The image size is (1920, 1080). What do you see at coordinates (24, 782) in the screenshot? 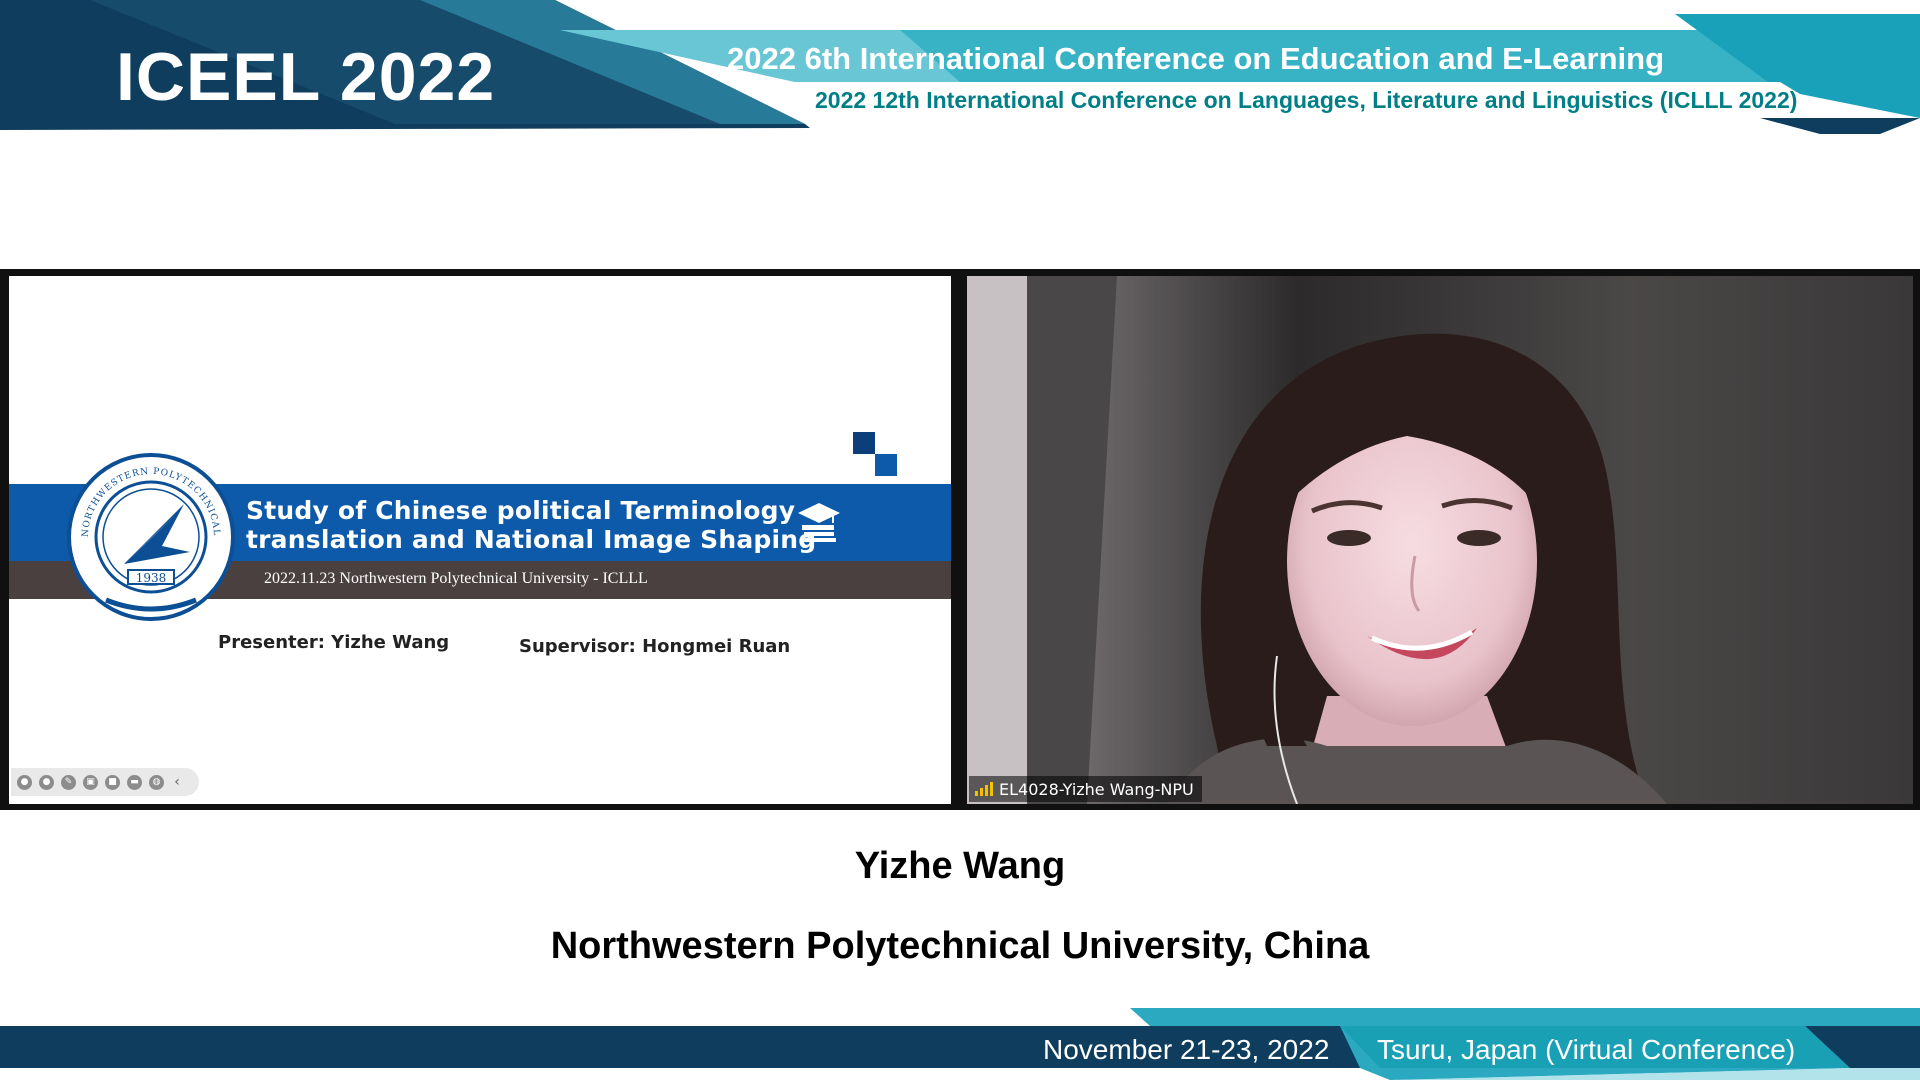
I see `pointer-icon: ●` at bounding box center [24, 782].